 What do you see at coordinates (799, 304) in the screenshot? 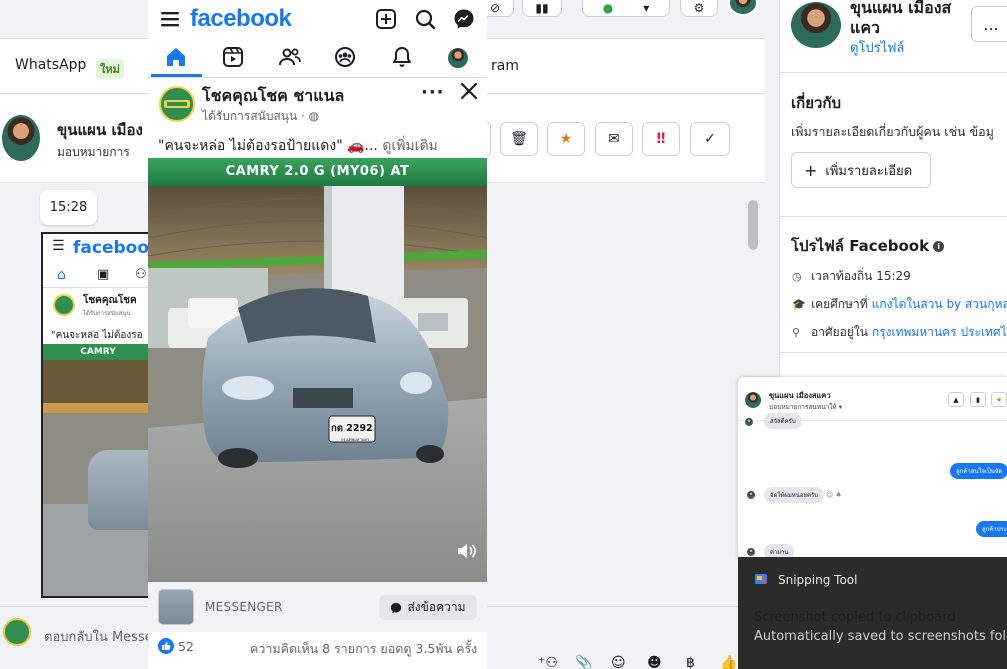
I see `graduation-cap-icon: 🎓` at bounding box center [799, 304].